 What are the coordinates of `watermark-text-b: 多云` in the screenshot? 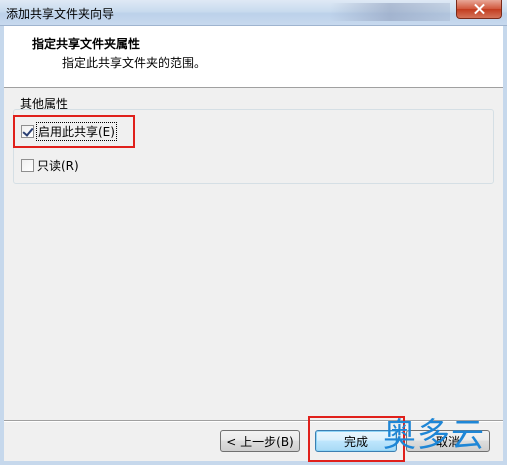 It's located at (451, 434).